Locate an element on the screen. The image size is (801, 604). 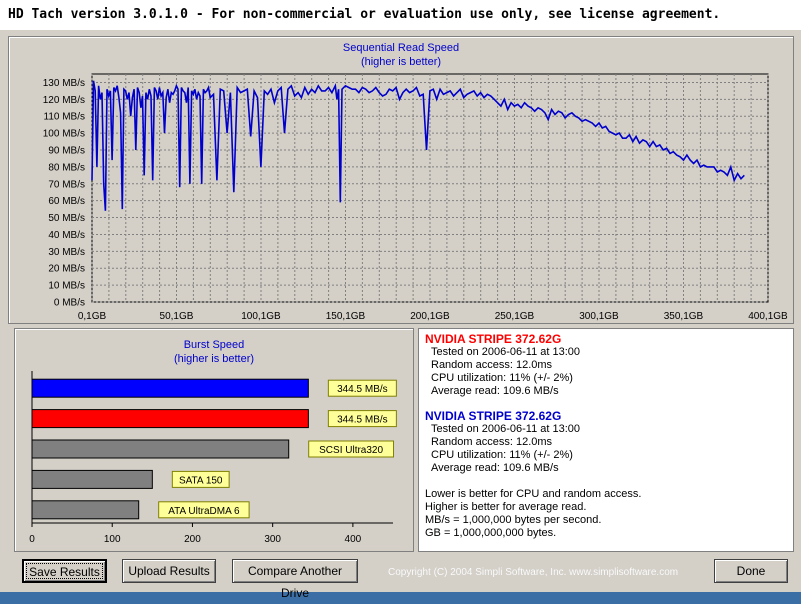
burst-x-tick-label: 100 is located at coordinates (112, 539).